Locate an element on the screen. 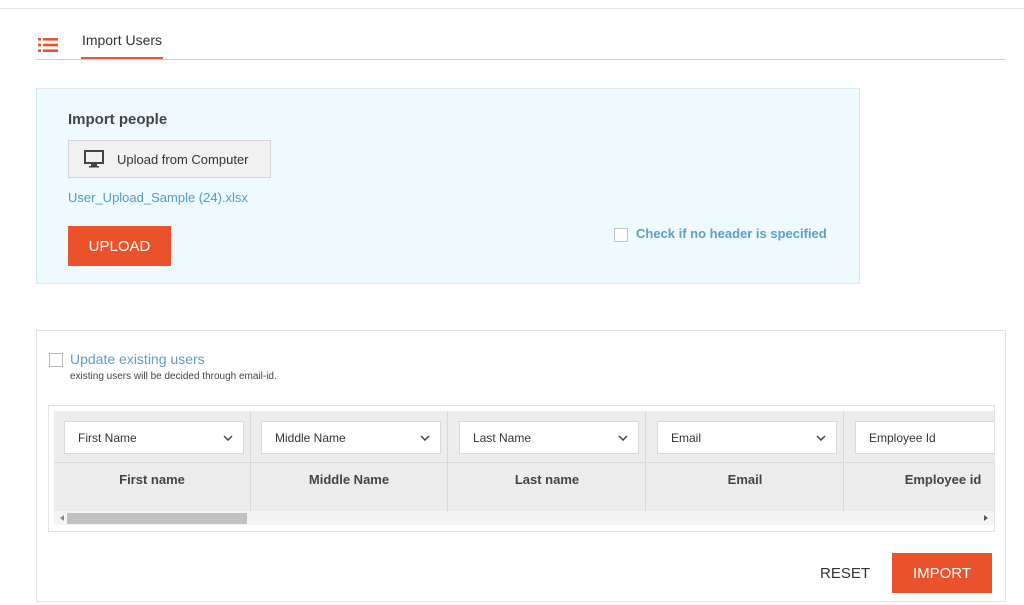 This screenshot has width=1024, height=605. monitor-icon is located at coordinates (94, 159).